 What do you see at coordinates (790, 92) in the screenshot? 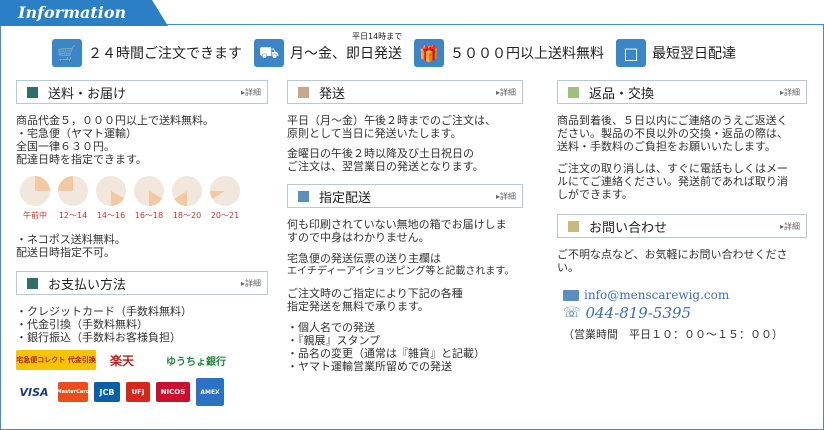
I see `returns-more-link: 詳細` at bounding box center [790, 92].